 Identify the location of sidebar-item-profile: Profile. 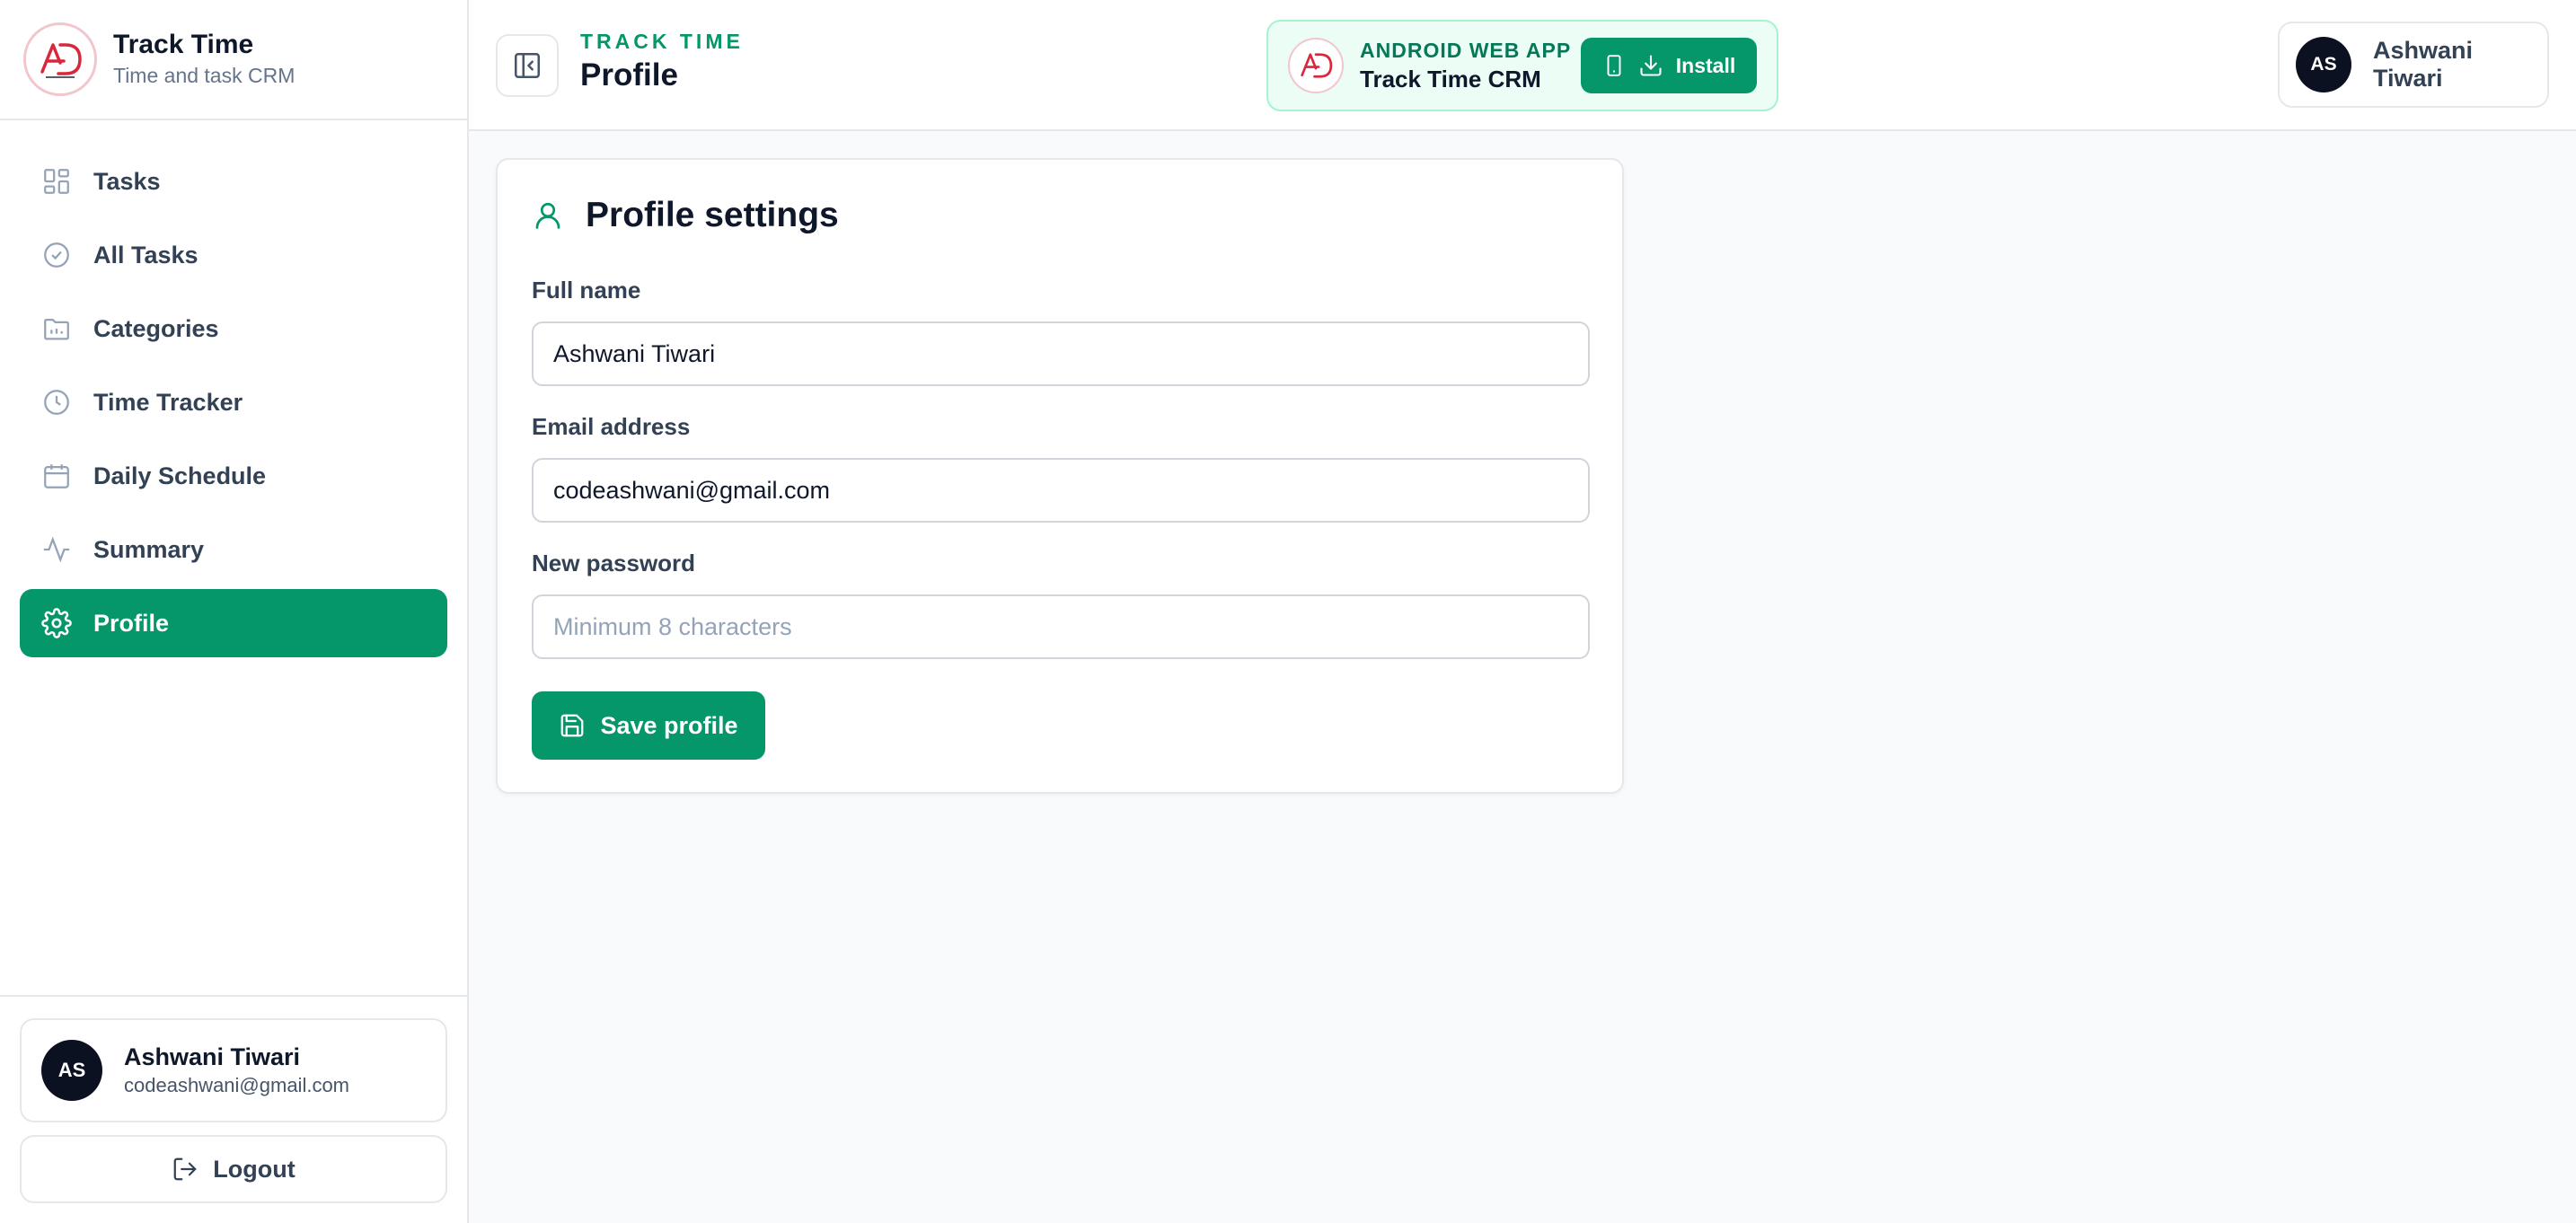
(233, 623).